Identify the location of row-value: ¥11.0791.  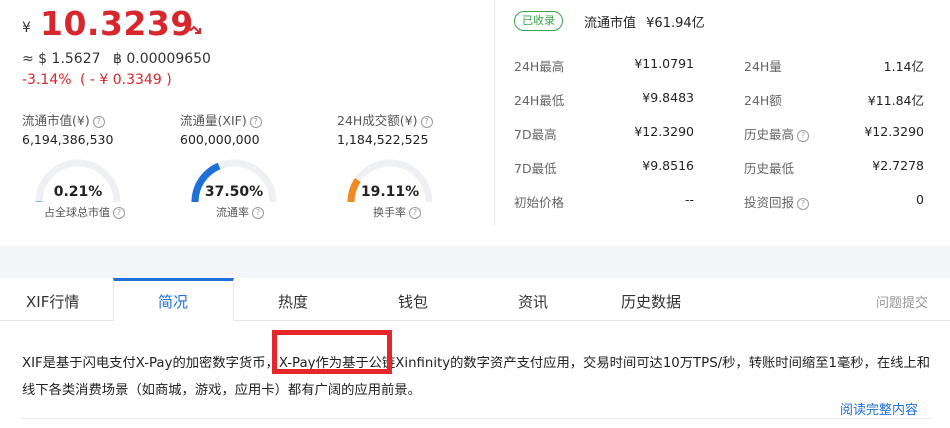
(664, 63).